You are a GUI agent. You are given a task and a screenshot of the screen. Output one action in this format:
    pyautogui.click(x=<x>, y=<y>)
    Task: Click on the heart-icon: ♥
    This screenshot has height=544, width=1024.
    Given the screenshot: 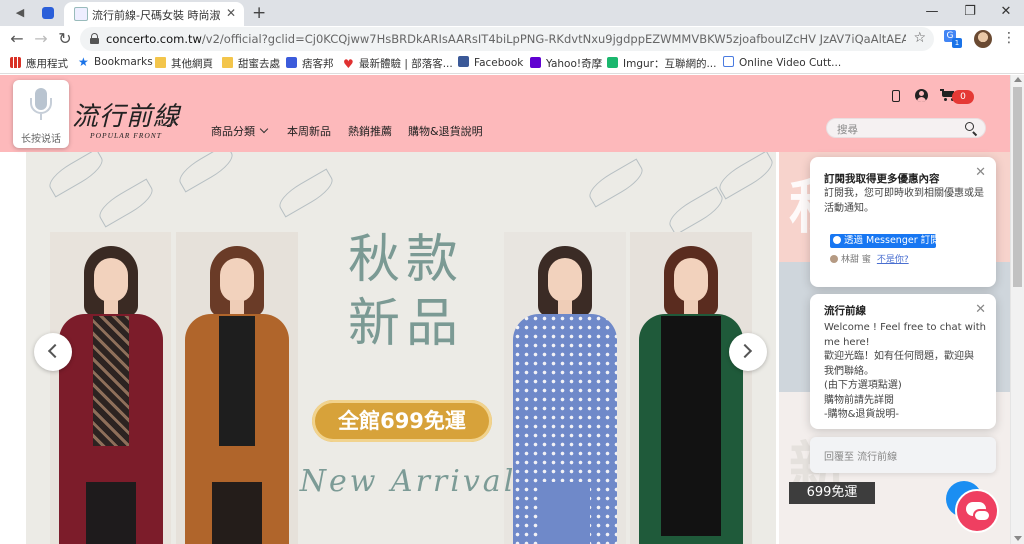 What is the action you would take?
    pyautogui.click(x=348, y=64)
    